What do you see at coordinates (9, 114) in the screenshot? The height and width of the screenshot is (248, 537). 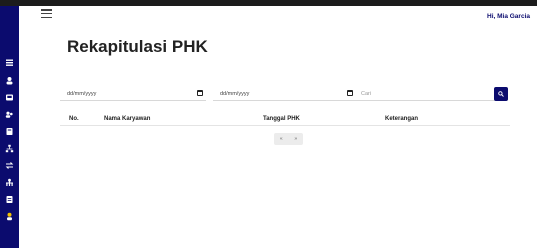 I see `users-icon` at bounding box center [9, 114].